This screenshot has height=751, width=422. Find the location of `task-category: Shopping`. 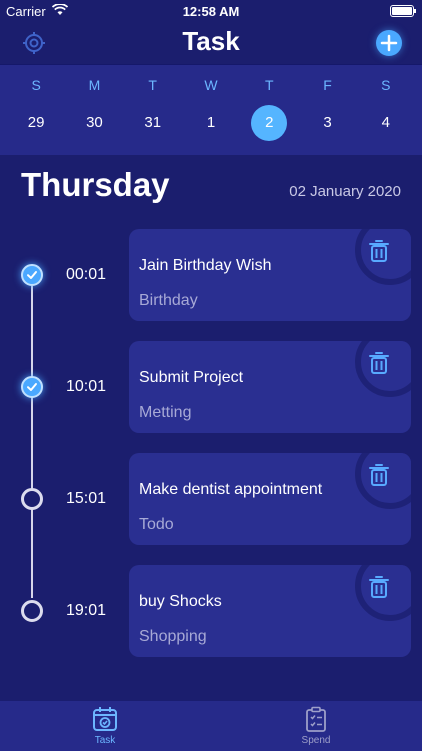

task-category: Shopping is located at coordinates (173, 636).